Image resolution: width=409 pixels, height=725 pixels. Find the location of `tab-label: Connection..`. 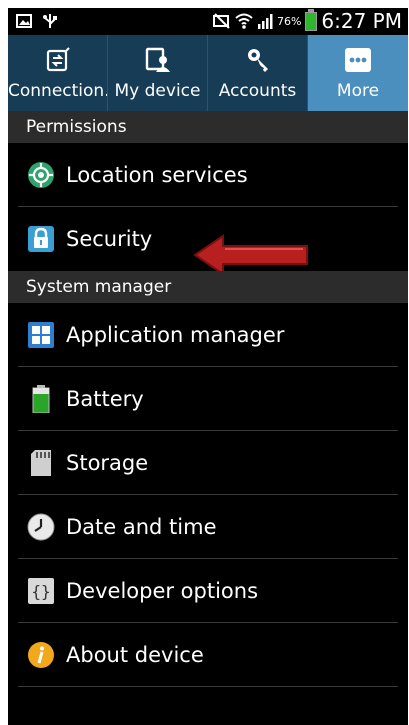

tab-label: Connection.. is located at coordinates (57, 91).